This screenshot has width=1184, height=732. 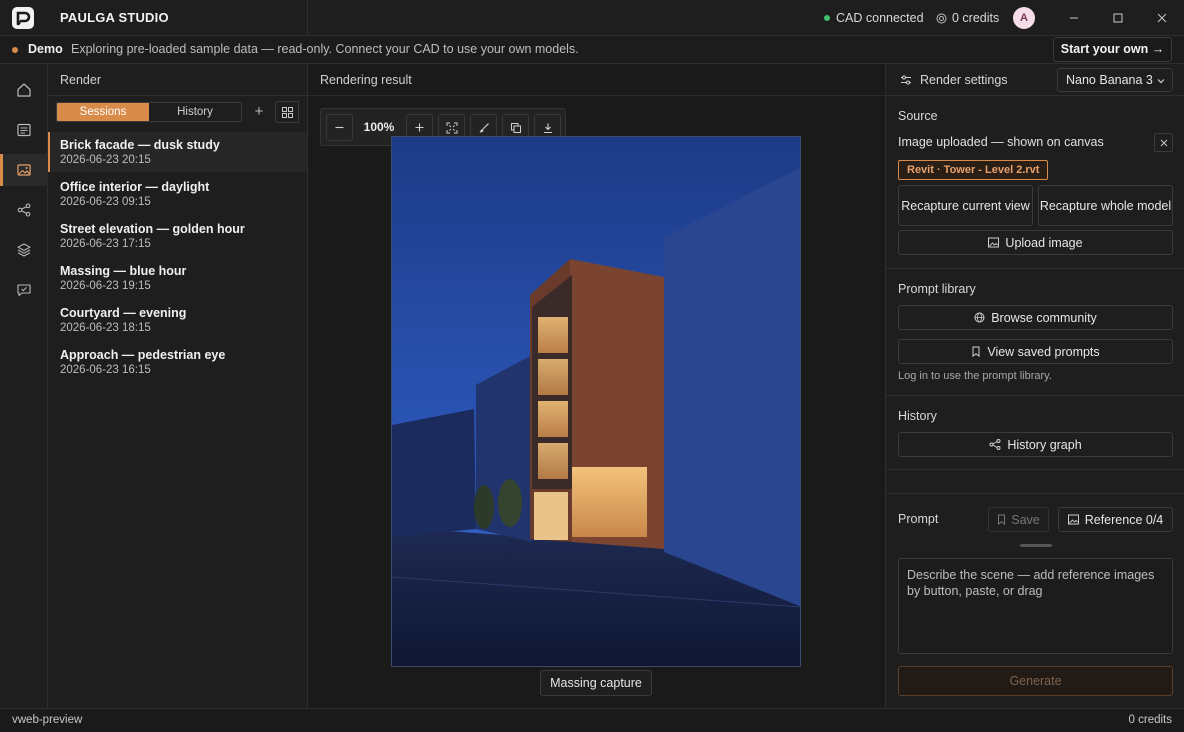 What do you see at coordinates (1001, 142) in the screenshot?
I see `source-status: Image uploaded — shown on canvas` at bounding box center [1001, 142].